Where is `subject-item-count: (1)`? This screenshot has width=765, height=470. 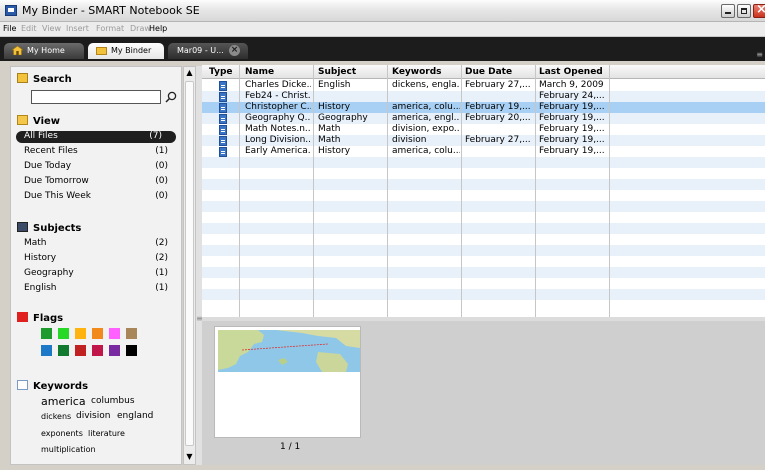 subject-item-count: (1) is located at coordinates (161, 273).